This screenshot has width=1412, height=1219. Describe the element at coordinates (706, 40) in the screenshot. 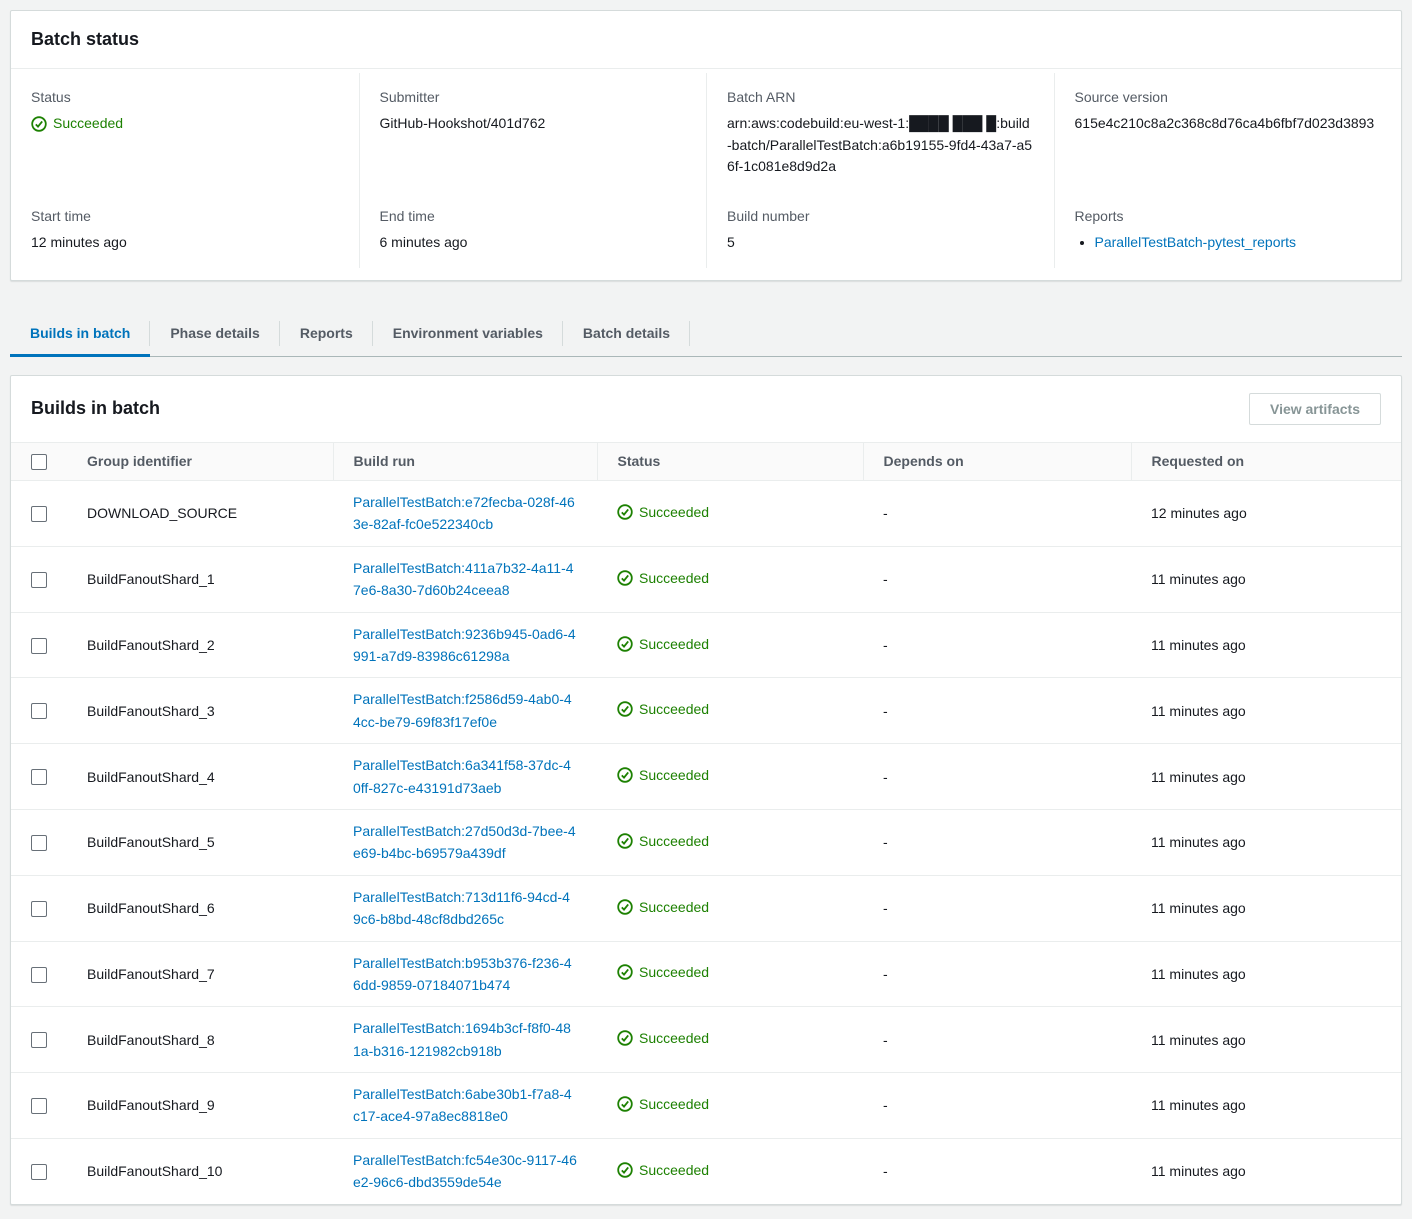

I see `batch-status-card-header: Batch status` at that location.